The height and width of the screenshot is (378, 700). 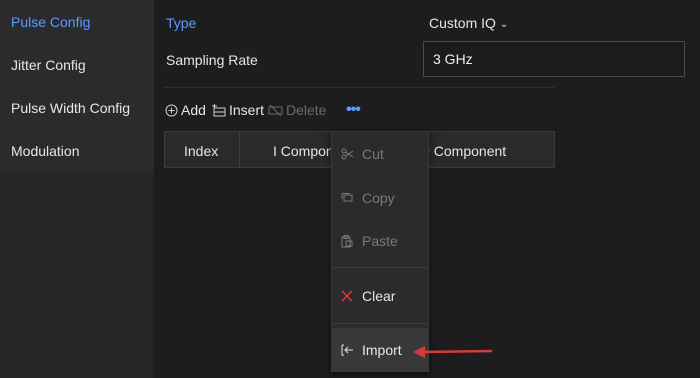 I want to click on delete-button: Delete, so click(x=297, y=110).